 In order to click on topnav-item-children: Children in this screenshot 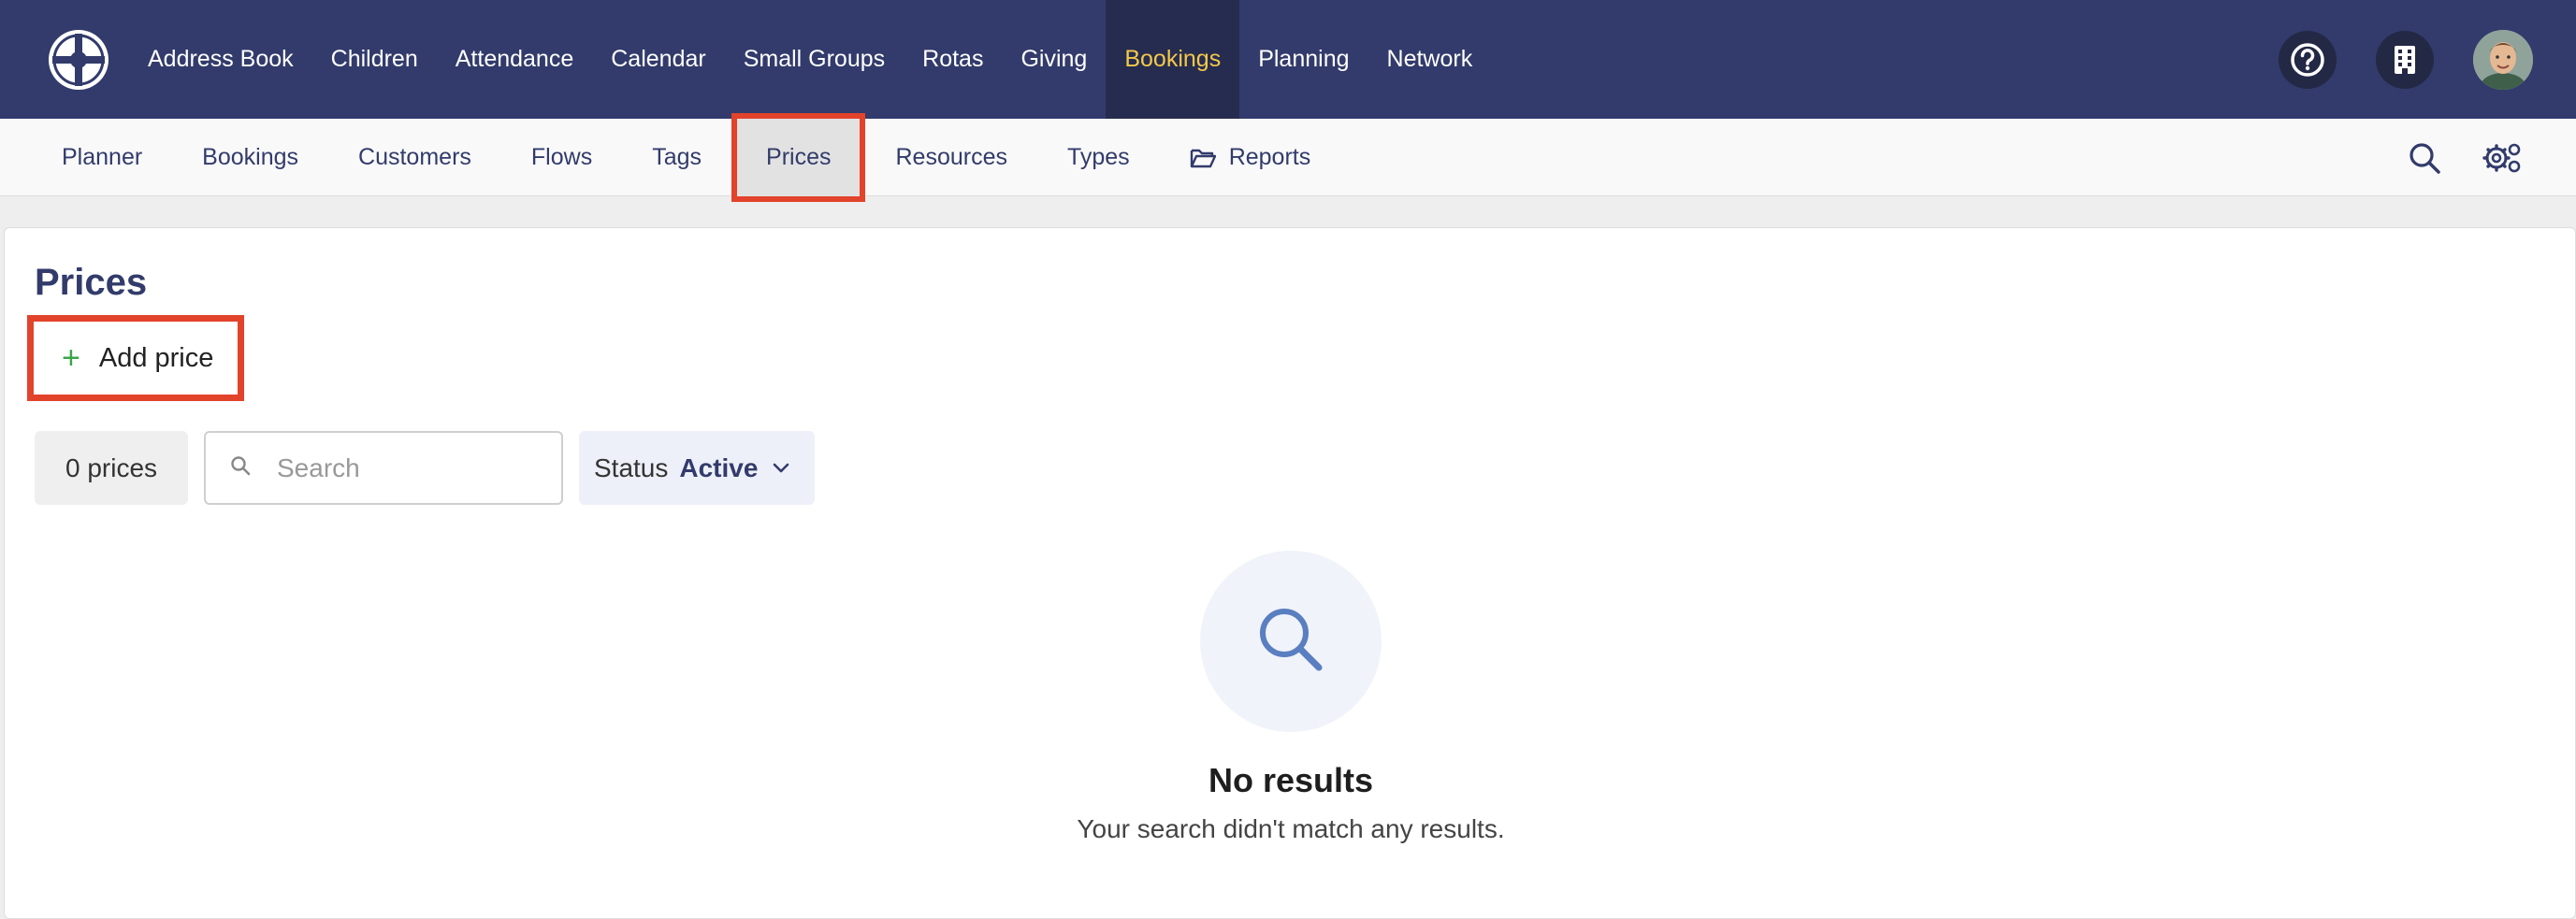, I will do `click(375, 59)`.